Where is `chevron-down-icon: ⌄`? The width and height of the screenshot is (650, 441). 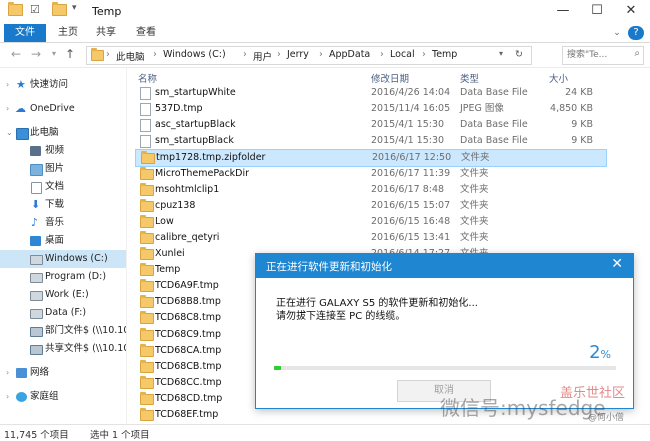 chevron-down-icon: ⌄ is located at coordinates (9, 133).